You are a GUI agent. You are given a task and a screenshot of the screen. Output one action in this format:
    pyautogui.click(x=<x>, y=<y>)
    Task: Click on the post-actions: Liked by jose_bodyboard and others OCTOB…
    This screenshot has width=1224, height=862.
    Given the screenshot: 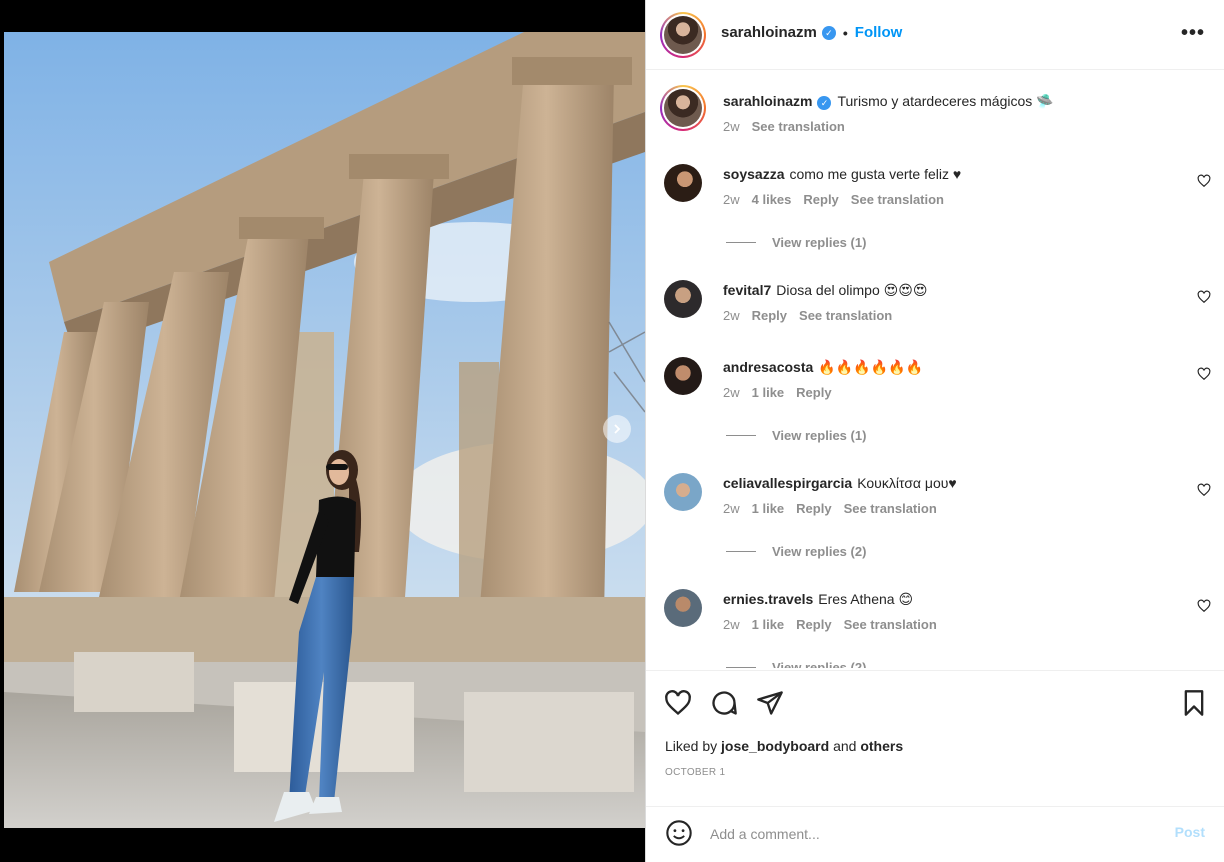 What is the action you would take?
    pyautogui.click(x=935, y=738)
    